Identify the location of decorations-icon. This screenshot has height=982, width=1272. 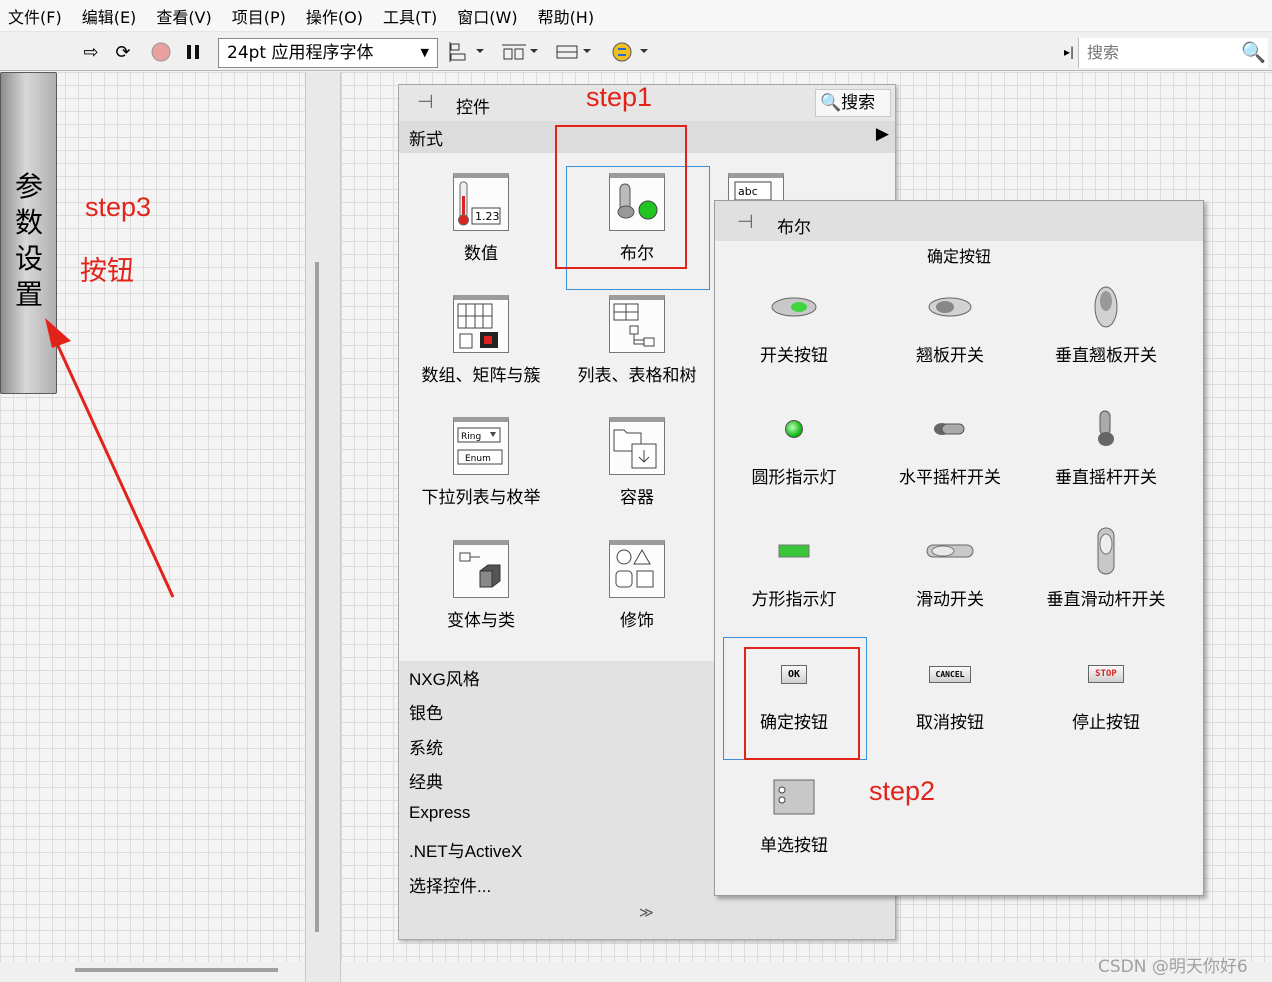
(637, 569).